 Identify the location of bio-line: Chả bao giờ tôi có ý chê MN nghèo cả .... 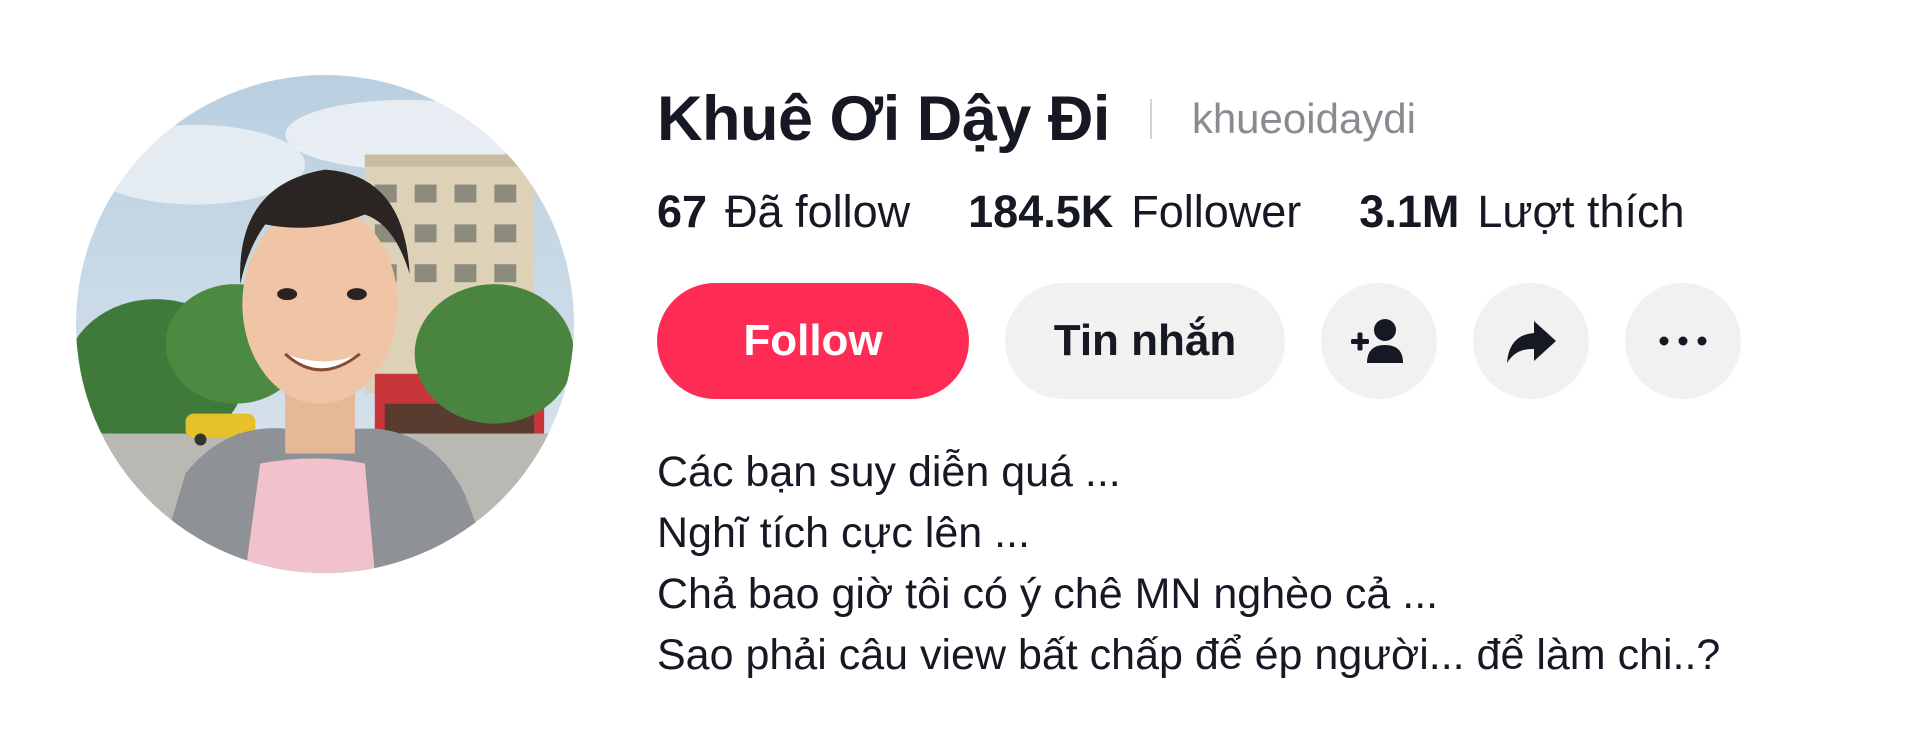
(1048, 594).